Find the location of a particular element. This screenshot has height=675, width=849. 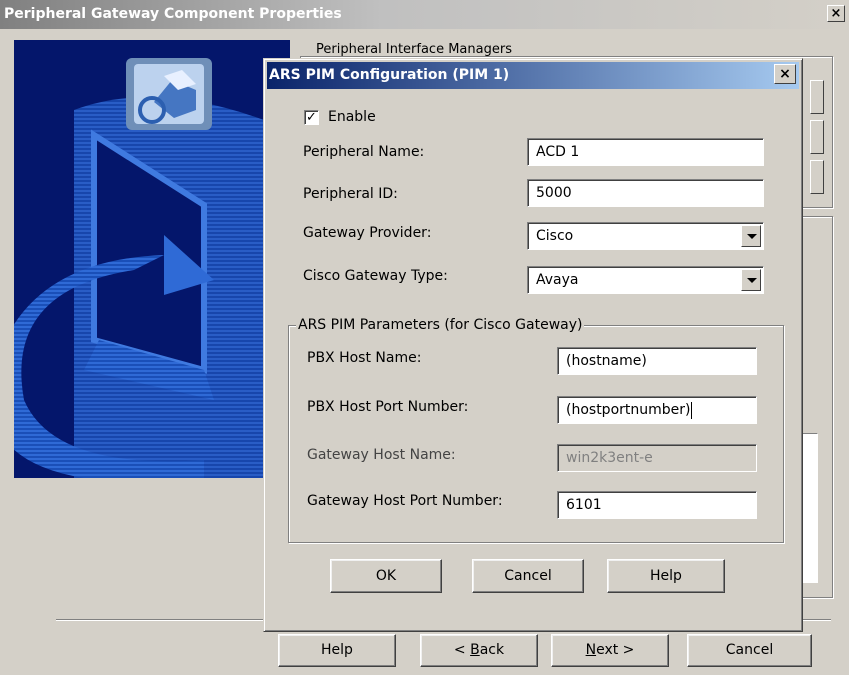

peripheral-name-field: ACD 1 is located at coordinates (645, 152).